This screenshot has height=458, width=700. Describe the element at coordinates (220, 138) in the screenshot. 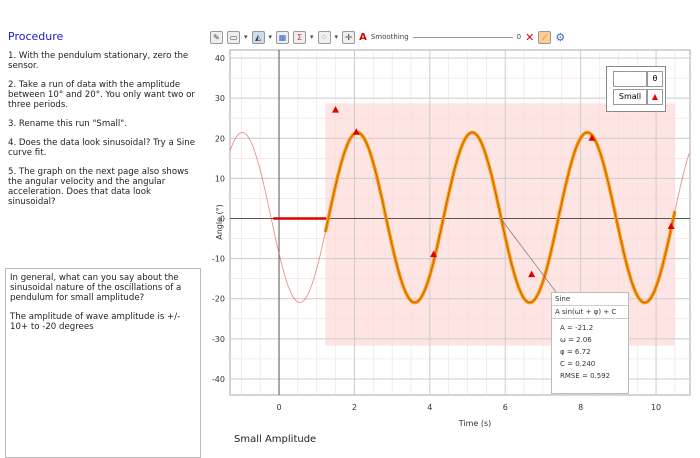

I see `y-tick-label: 20` at that location.